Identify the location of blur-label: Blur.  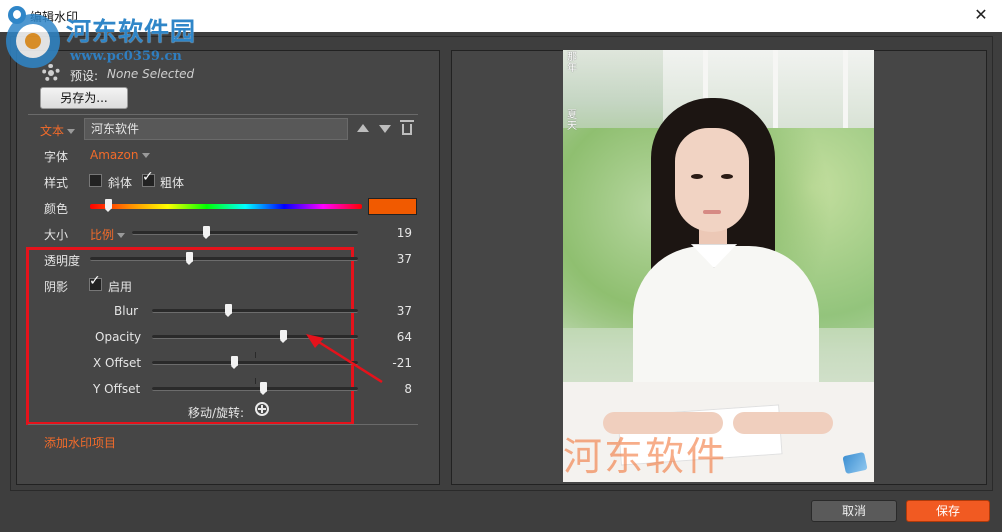
(126, 311).